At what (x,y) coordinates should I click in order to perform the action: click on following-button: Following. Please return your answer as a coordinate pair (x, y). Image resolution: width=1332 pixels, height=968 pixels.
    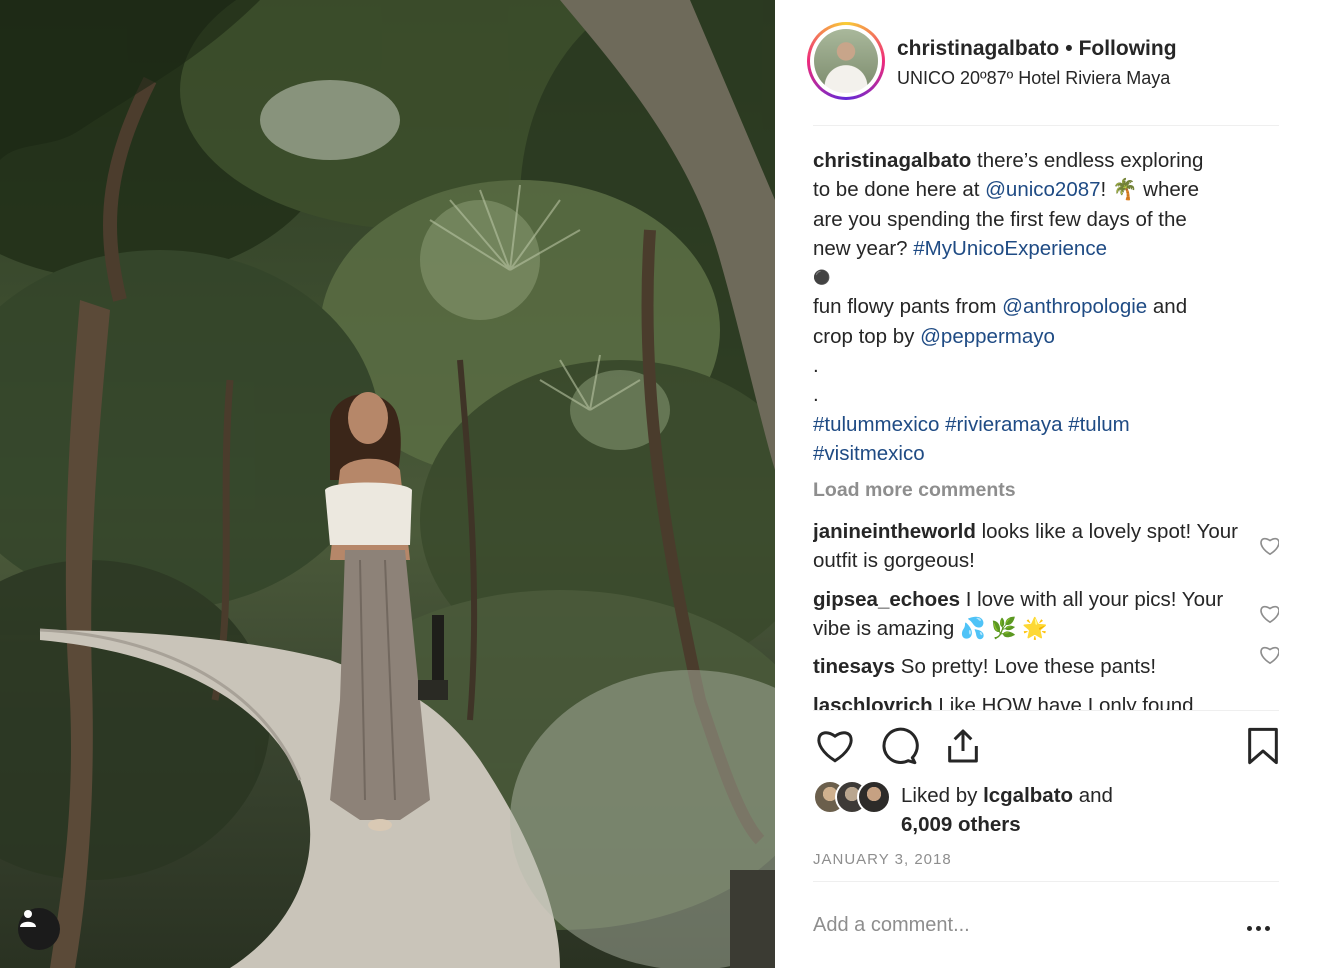
    Looking at the image, I should click on (1128, 48).